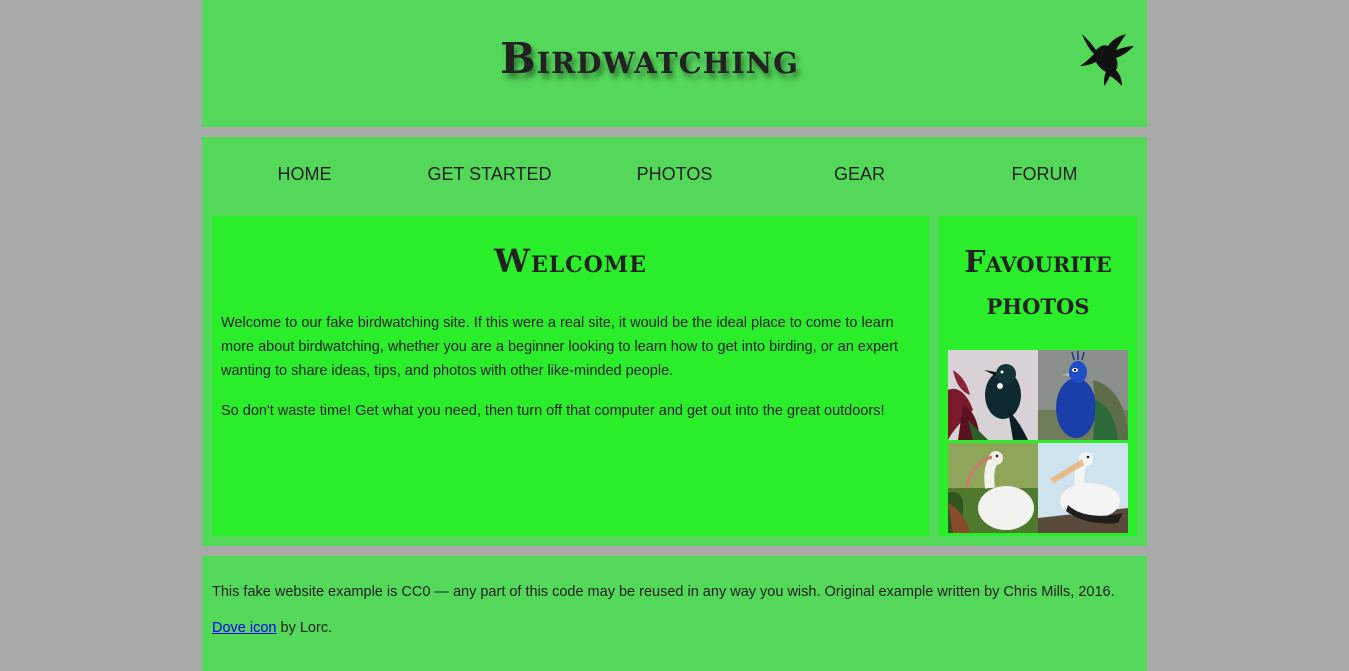 Image resolution: width=1349 pixels, height=671 pixels. What do you see at coordinates (993, 488) in the screenshot?
I see `ibis-photo` at bounding box center [993, 488].